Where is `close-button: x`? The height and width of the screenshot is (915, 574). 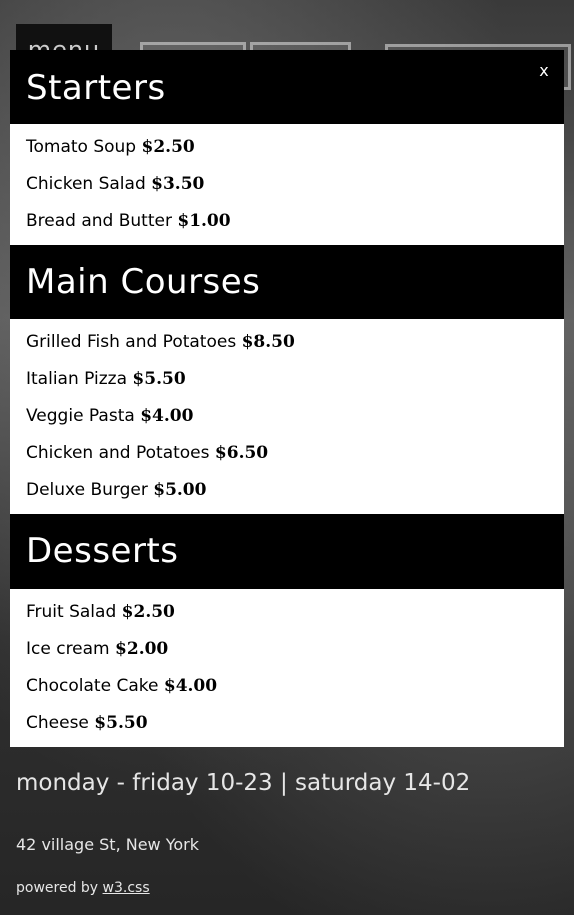
close-button: x is located at coordinates (544, 70).